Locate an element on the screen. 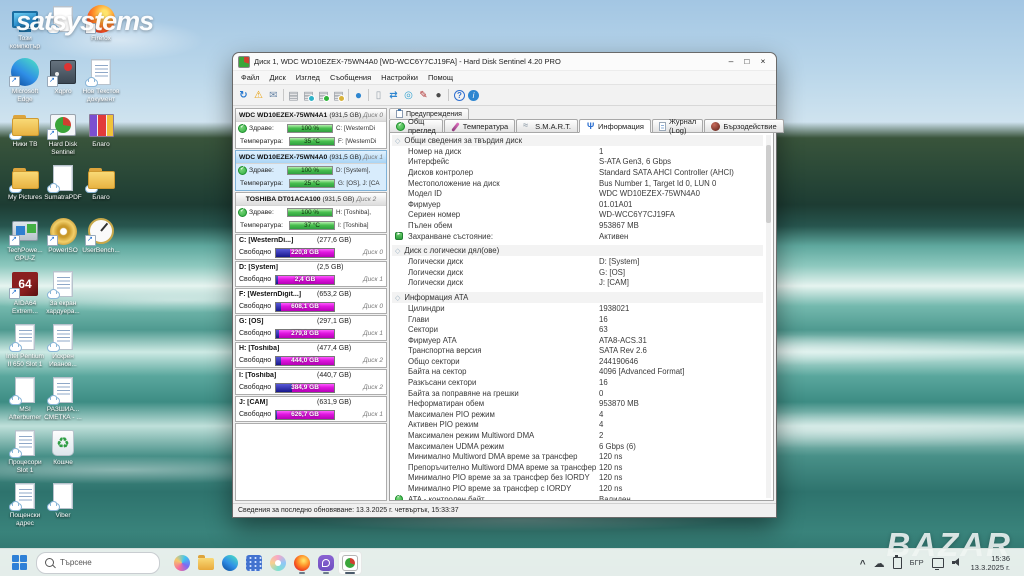 Image resolution: width=1024 pixels, height=576 pixels. disk-test-icon is located at coordinates (308, 95).